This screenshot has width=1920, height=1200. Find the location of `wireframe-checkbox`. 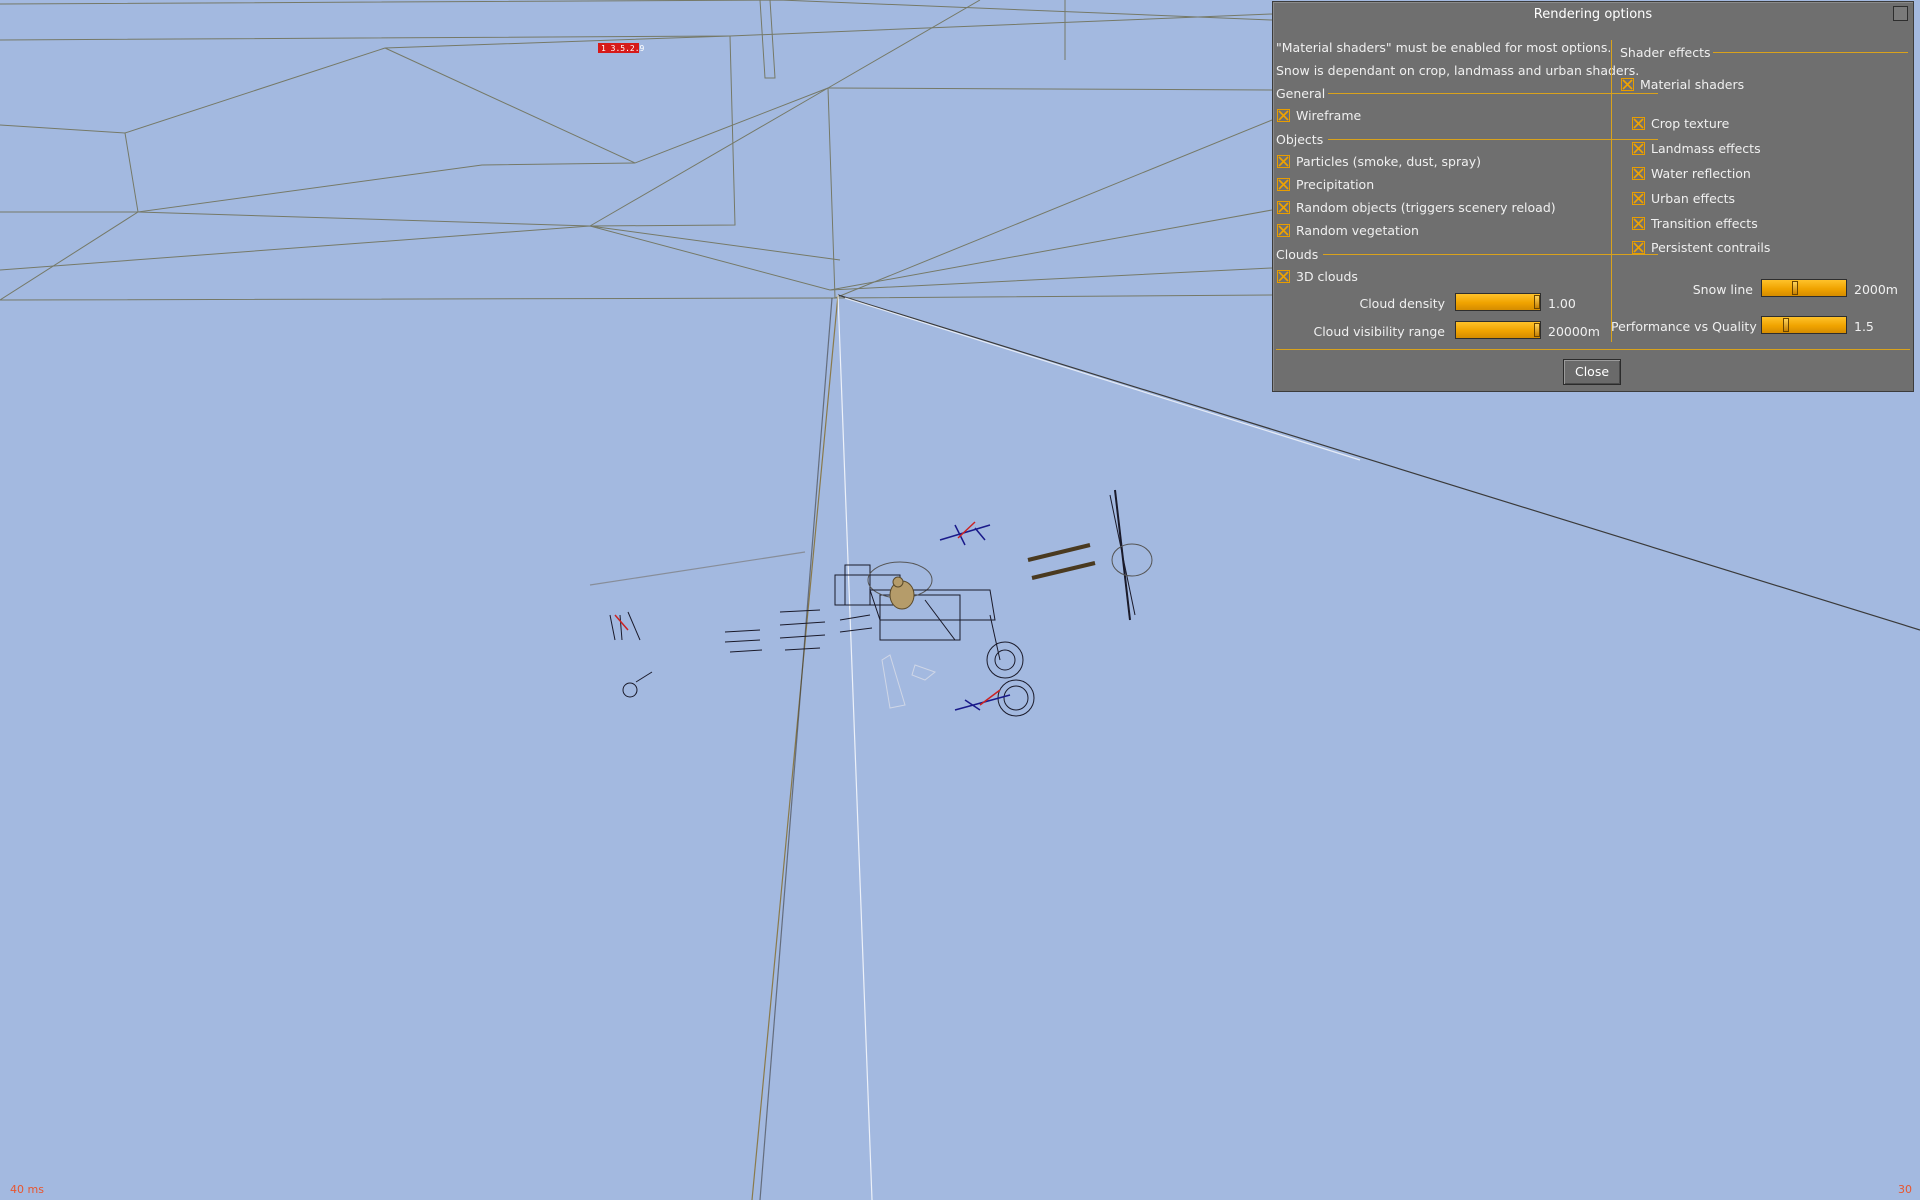

wireframe-checkbox is located at coordinates (1283, 115).